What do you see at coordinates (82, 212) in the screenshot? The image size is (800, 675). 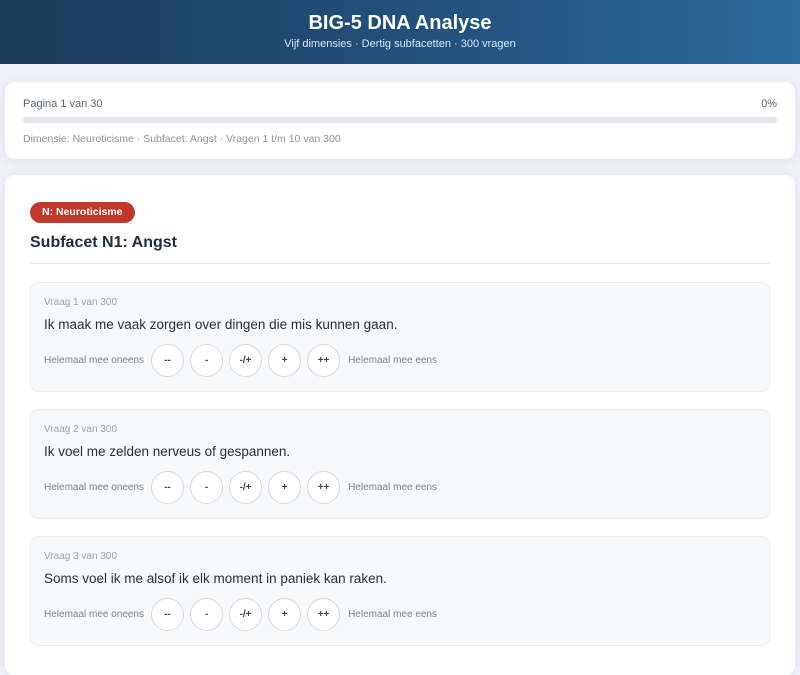 I see `dimension-badge: N: Neuroticisme` at bounding box center [82, 212].